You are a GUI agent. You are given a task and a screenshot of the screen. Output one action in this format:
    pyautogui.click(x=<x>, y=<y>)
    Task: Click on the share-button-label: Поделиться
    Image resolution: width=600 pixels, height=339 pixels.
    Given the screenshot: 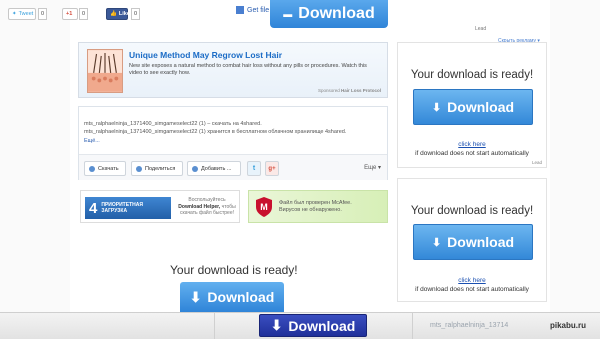 What is the action you would take?
    pyautogui.click(x=160, y=168)
    